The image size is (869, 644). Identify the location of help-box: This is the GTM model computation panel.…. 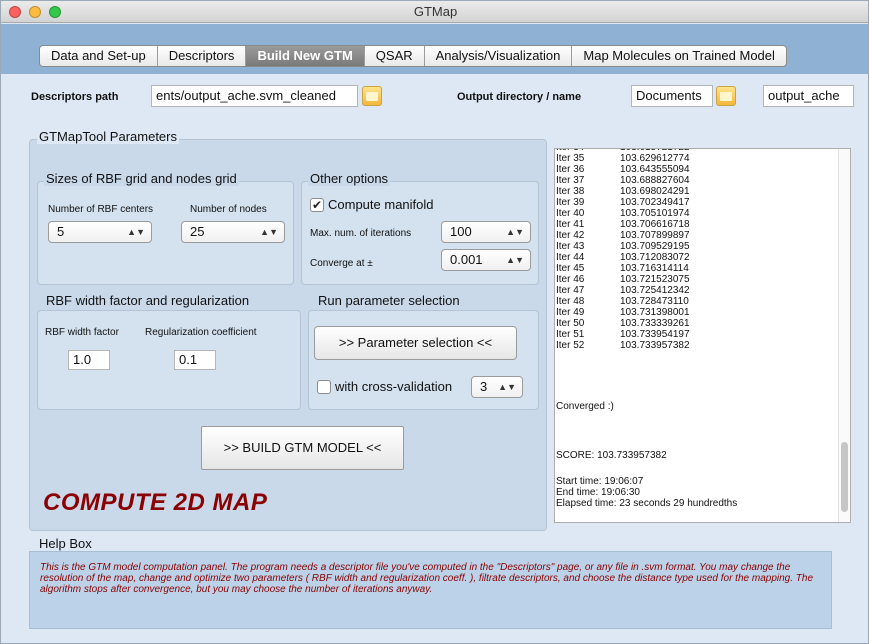
(430, 590).